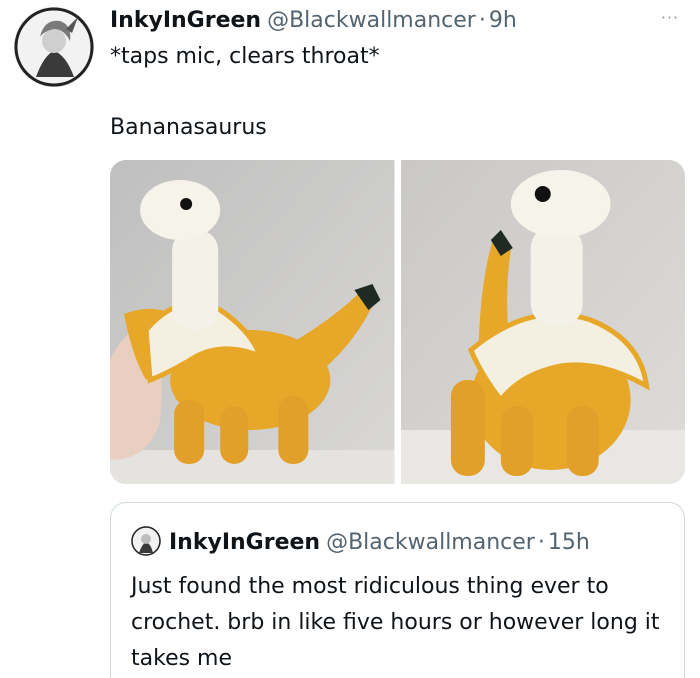 This screenshot has height=678, width=700. I want to click on tweet-header: InkyInGreen @Blackwallmancer · 9h, so click(313, 21).